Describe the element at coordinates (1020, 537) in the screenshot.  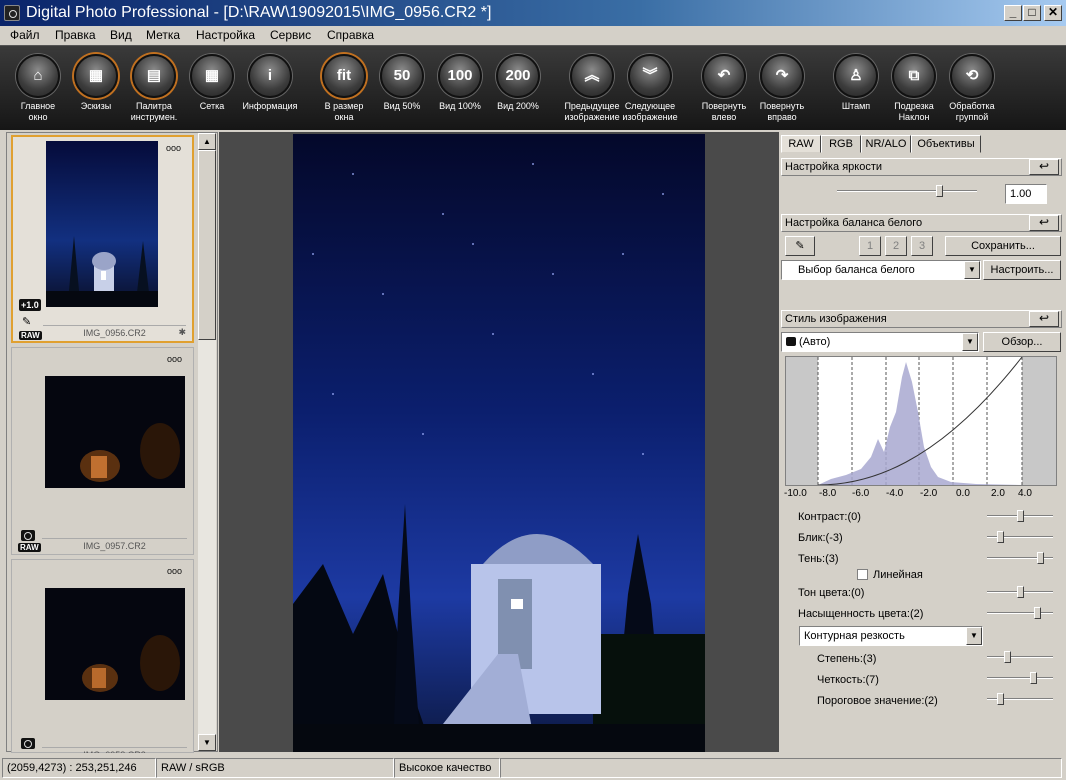
I see `highlight-slider` at that location.